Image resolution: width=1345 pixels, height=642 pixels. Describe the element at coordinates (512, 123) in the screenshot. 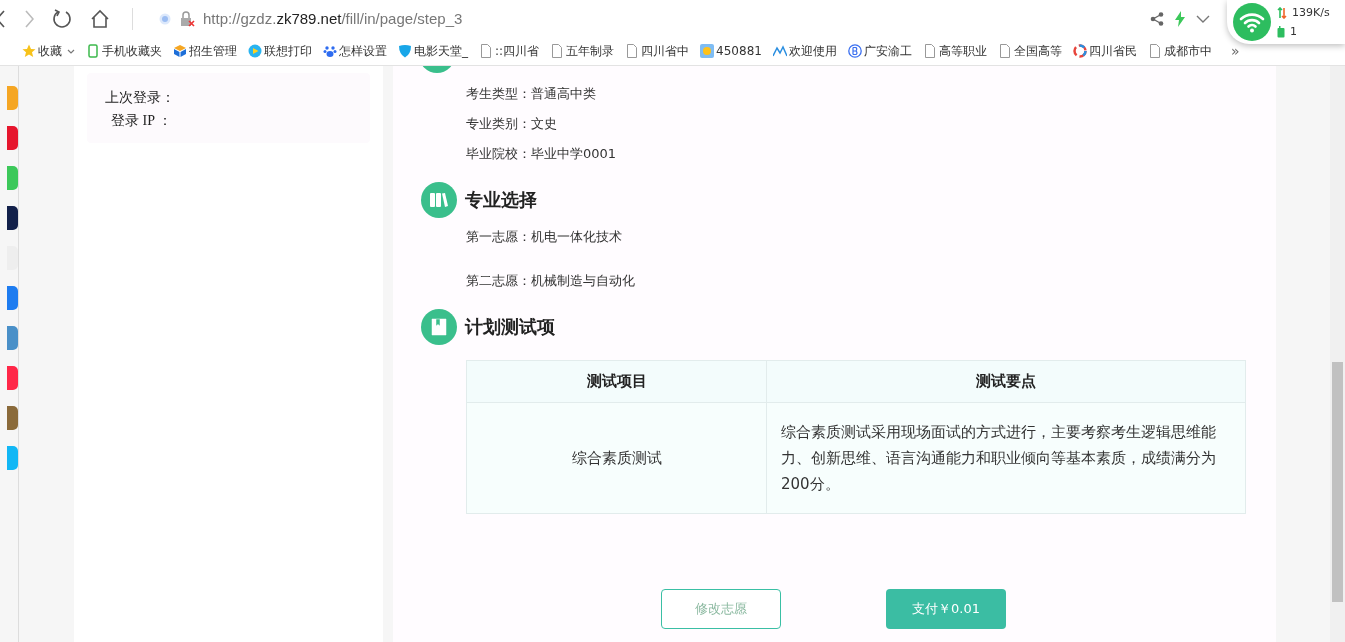

I see `info-text: 专业类别：文史` at that location.